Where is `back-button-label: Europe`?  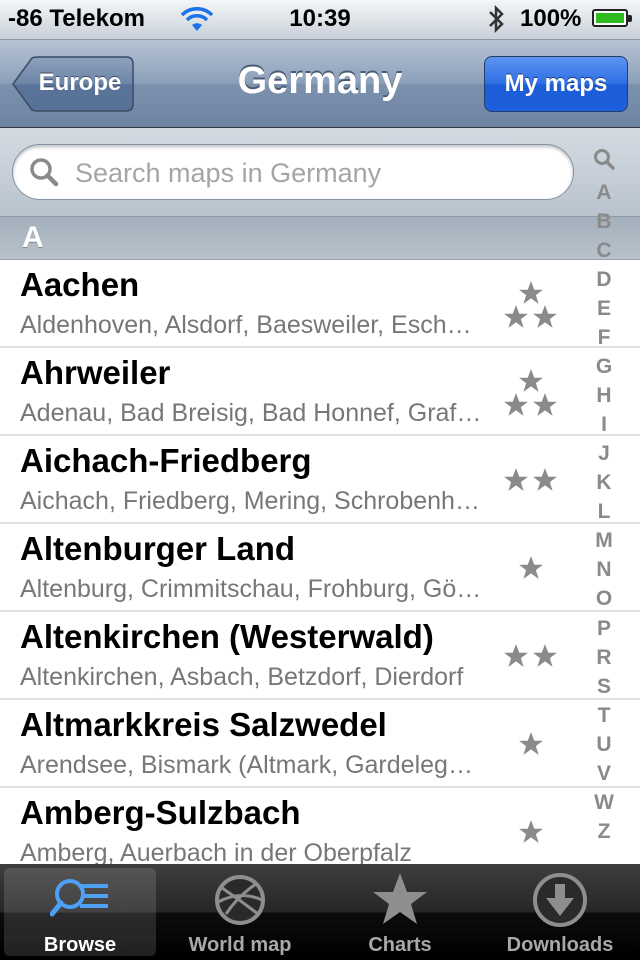
back-button-label: Europe is located at coordinates (80, 82).